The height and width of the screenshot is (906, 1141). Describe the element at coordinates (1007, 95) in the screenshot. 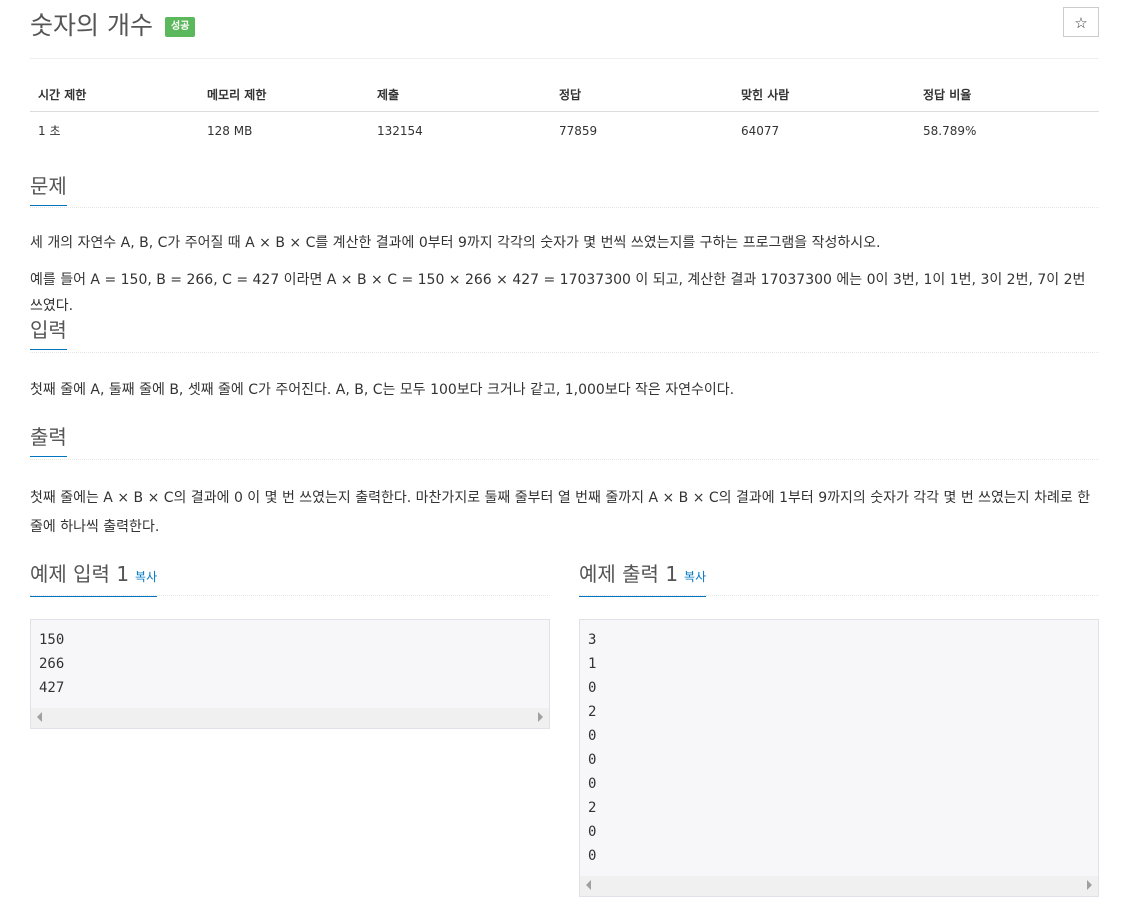

I see `info-header: 정답 비율` at that location.